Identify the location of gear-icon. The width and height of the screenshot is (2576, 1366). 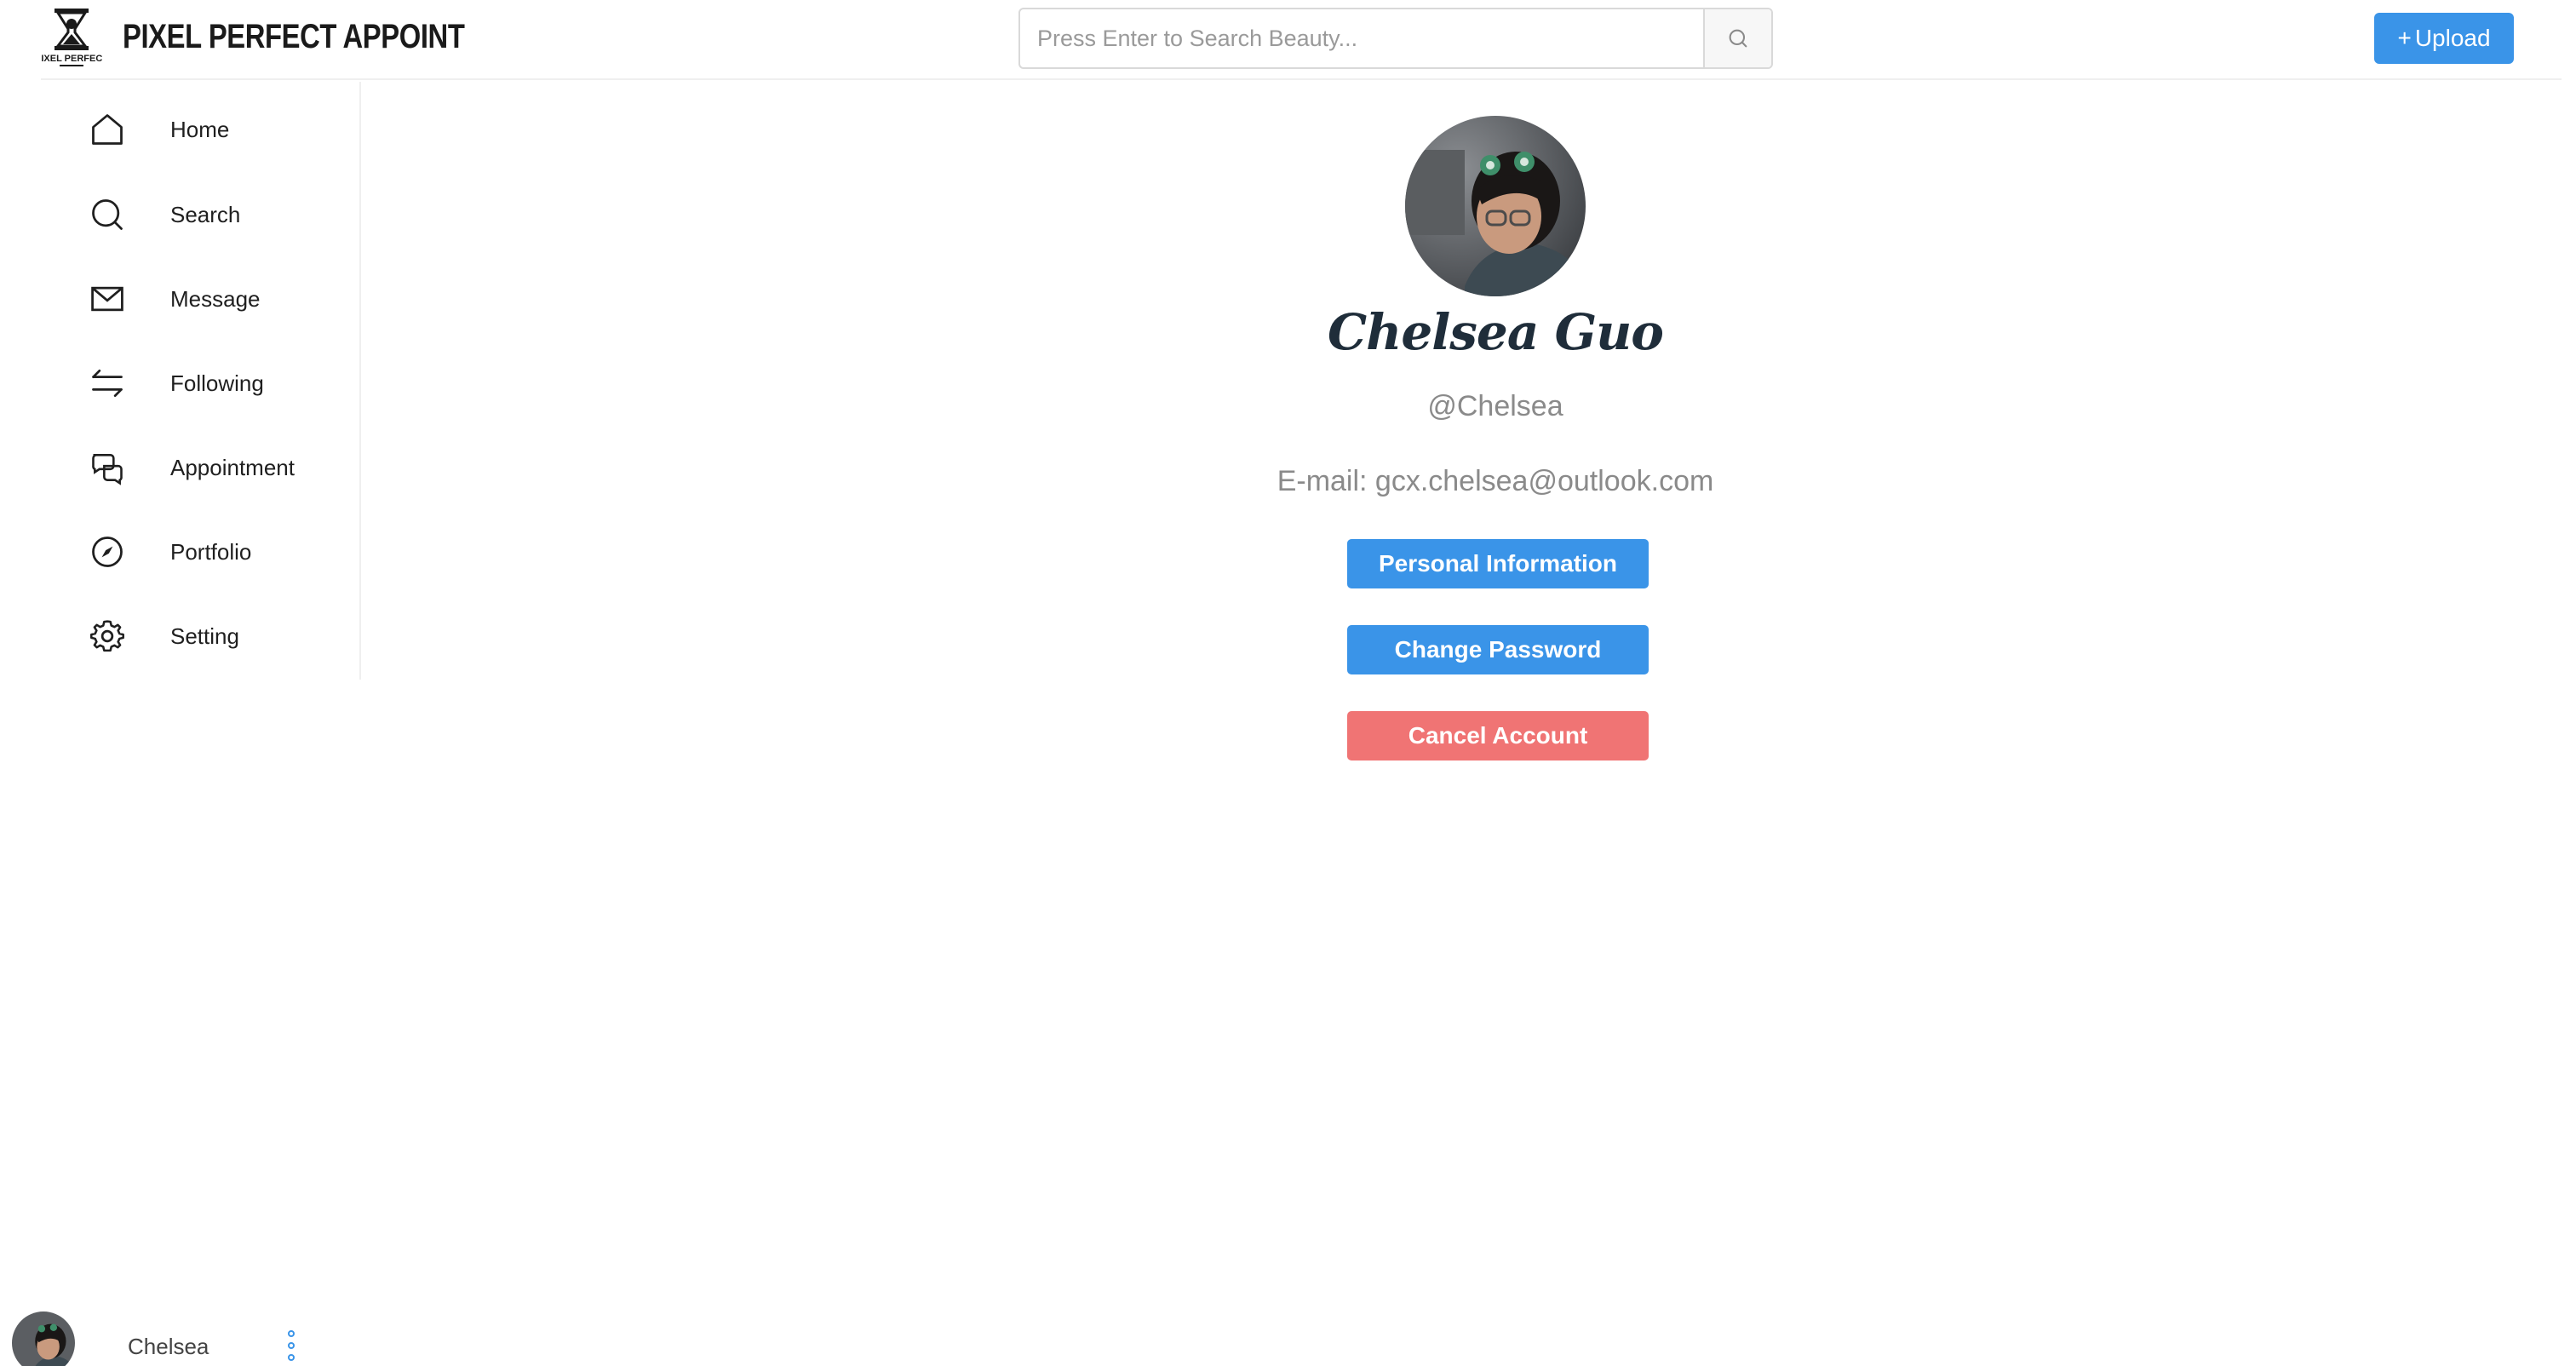
(107, 636).